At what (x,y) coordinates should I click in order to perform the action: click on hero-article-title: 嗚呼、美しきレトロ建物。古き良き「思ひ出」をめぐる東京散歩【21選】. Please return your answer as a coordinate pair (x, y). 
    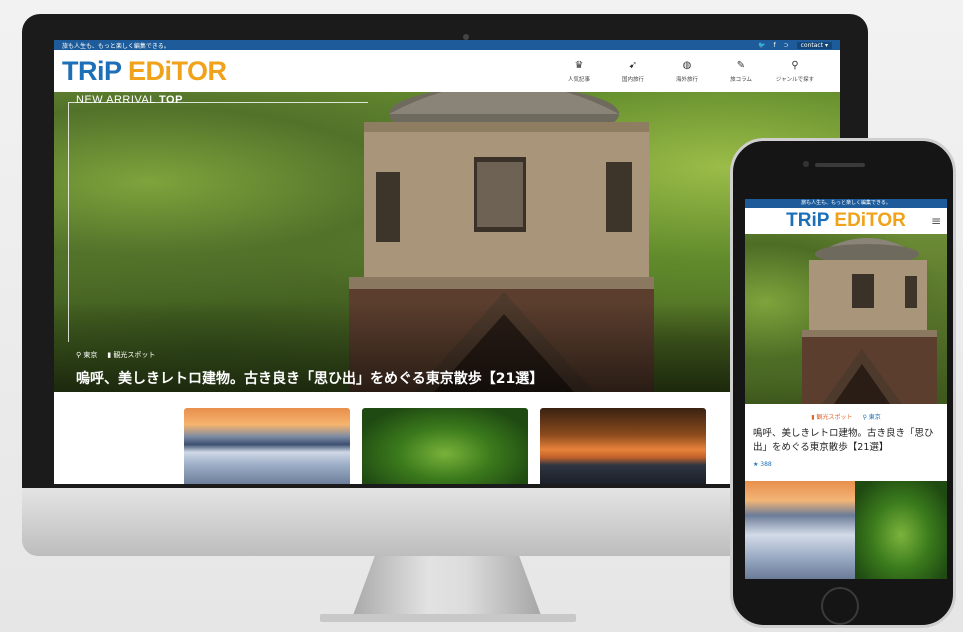
    Looking at the image, I should click on (309, 378).